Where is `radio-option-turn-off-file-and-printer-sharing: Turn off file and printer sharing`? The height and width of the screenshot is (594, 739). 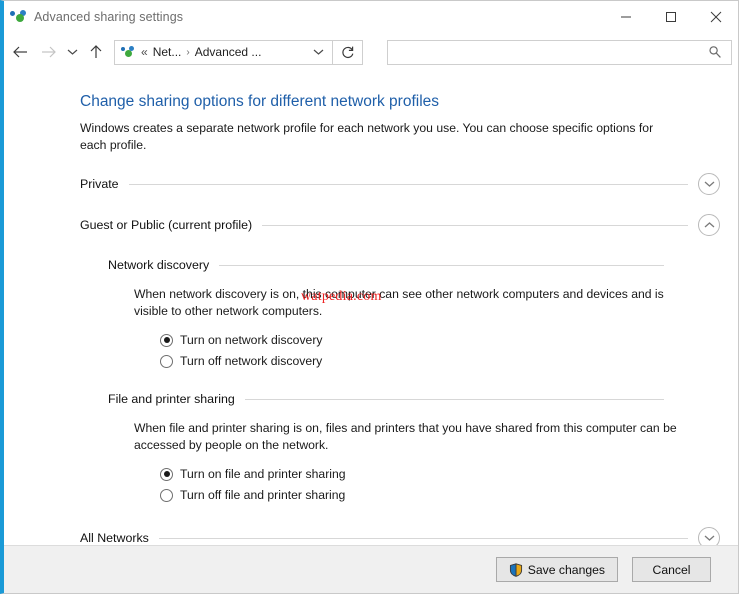
radio-option-turn-off-file-and-printer-sharing: Turn off file and printer sharing is located at coordinates (419, 495).